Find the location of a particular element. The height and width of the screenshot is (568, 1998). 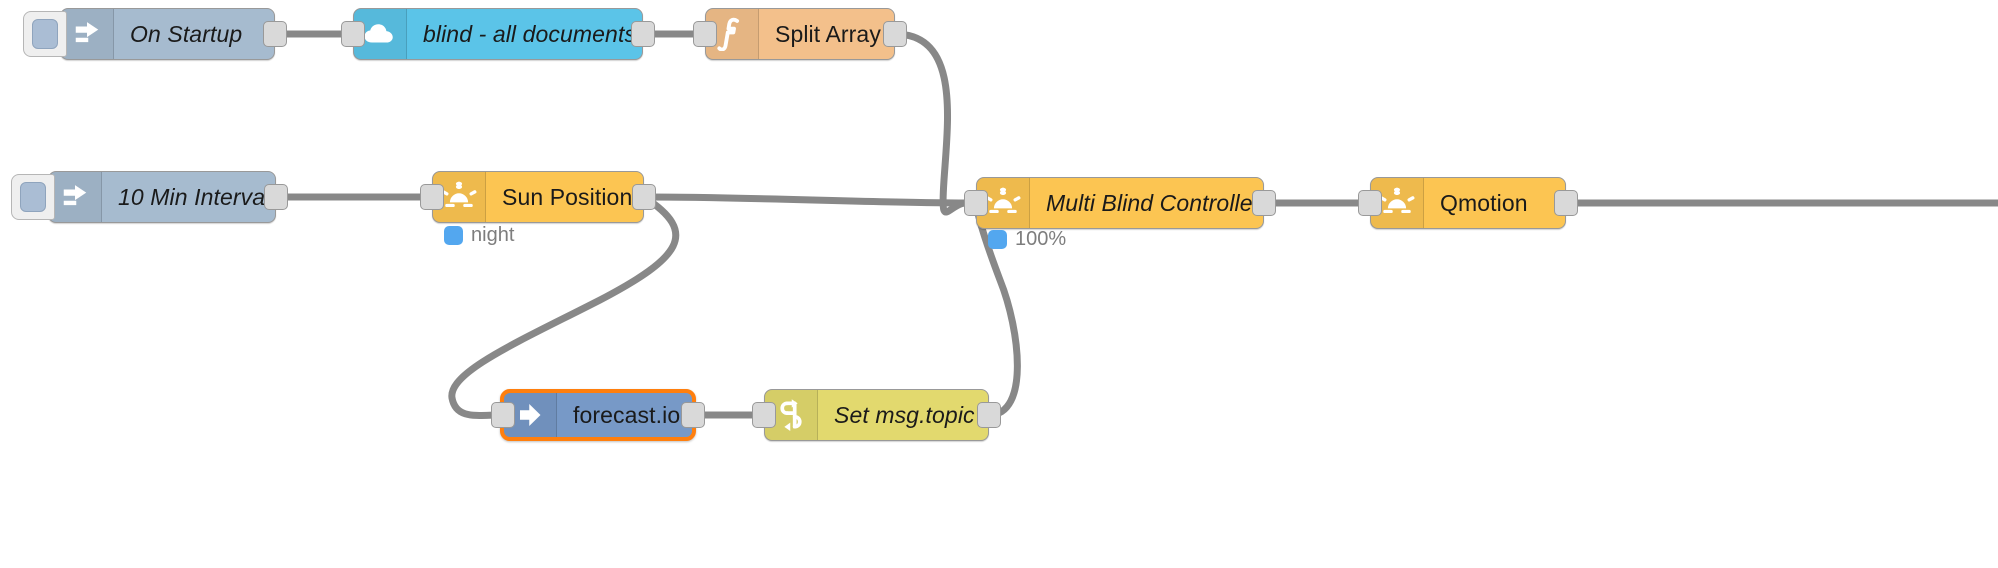

node-set-msg-topic: Set msg.topic is located at coordinates (876, 415).